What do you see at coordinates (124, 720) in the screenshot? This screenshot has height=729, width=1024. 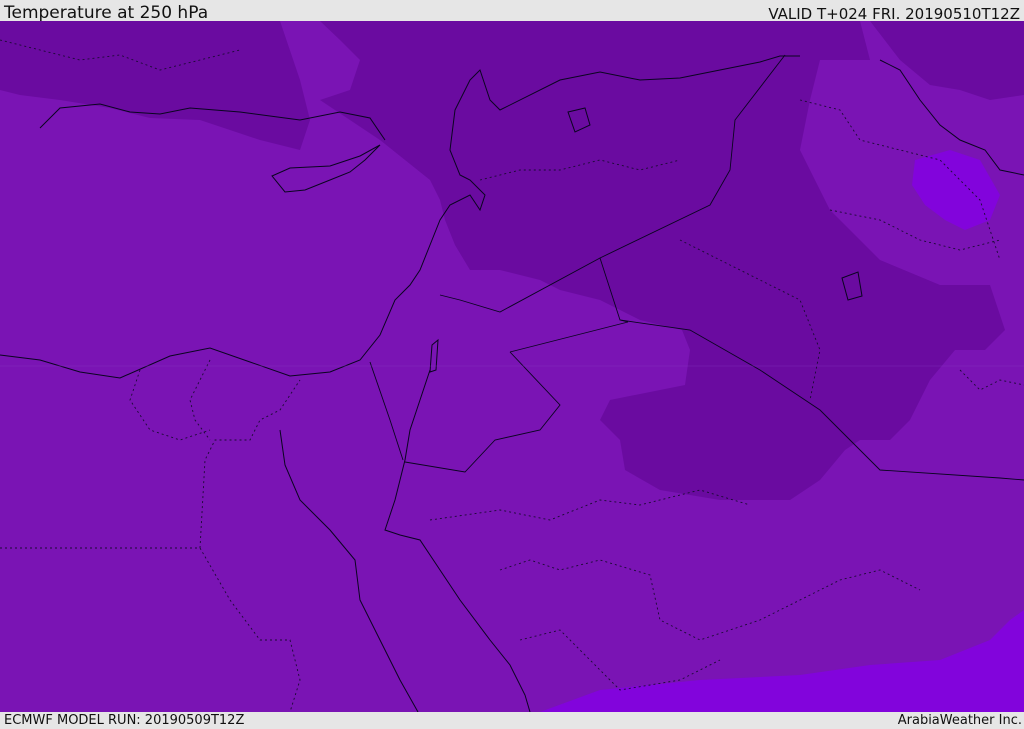 I see `model-run-label: ECMWF MODEL RUN: 20190509T12Z` at bounding box center [124, 720].